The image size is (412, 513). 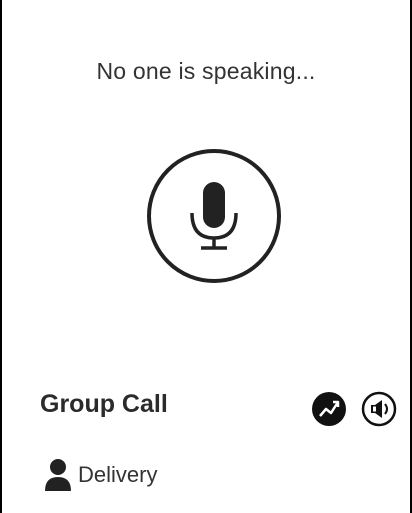 What do you see at coordinates (118, 474) in the screenshot?
I see `group-name: Delivery` at bounding box center [118, 474].